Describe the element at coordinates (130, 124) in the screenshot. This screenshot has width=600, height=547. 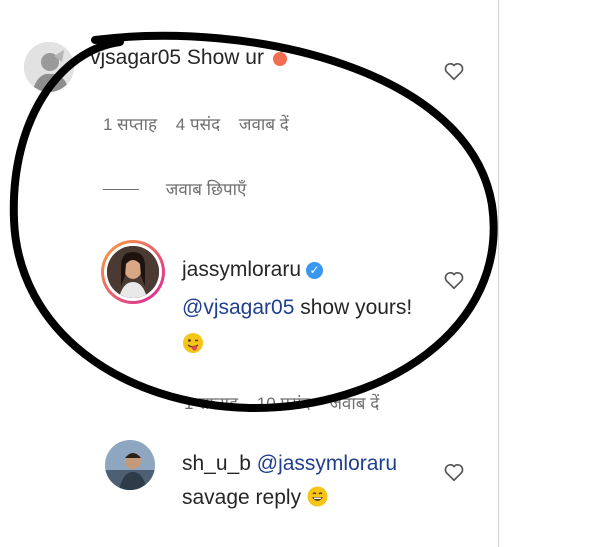
I see `comment-time: 1 सप्ताह` at that location.